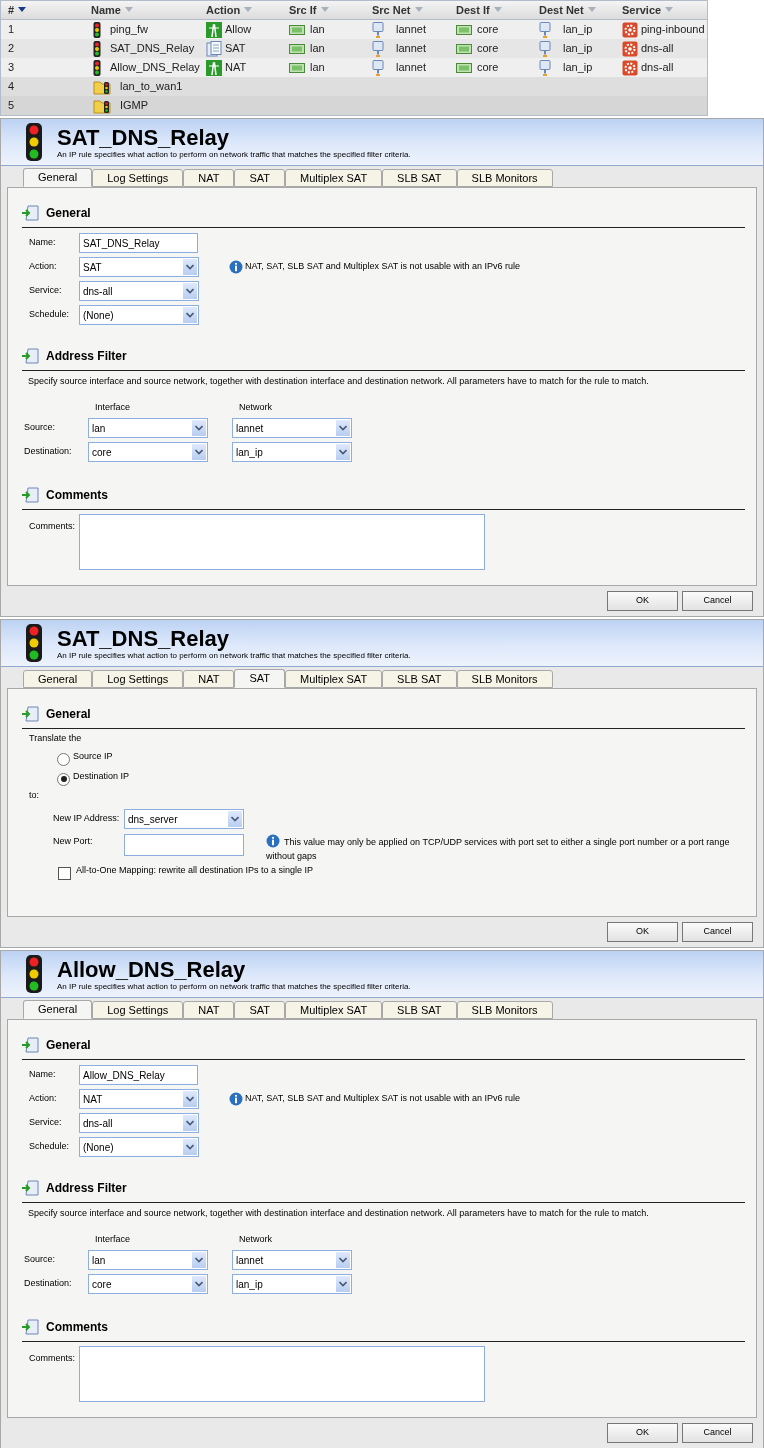  Describe the element at coordinates (138, 1075) in the screenshot. I see `input-field: Allow_DNS_Relay` at that location.